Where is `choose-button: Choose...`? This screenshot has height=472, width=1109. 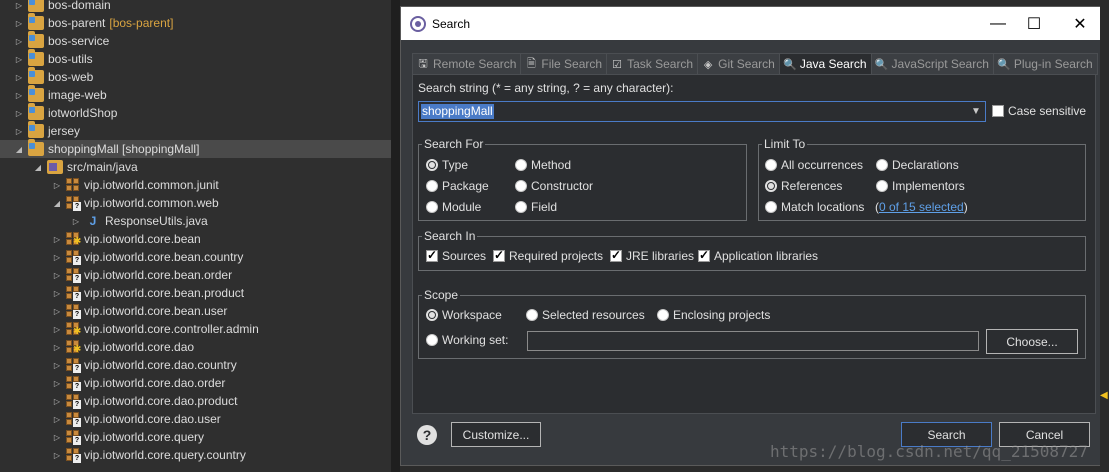 choose-button: Choose... is located at coordinates (1032, 341).